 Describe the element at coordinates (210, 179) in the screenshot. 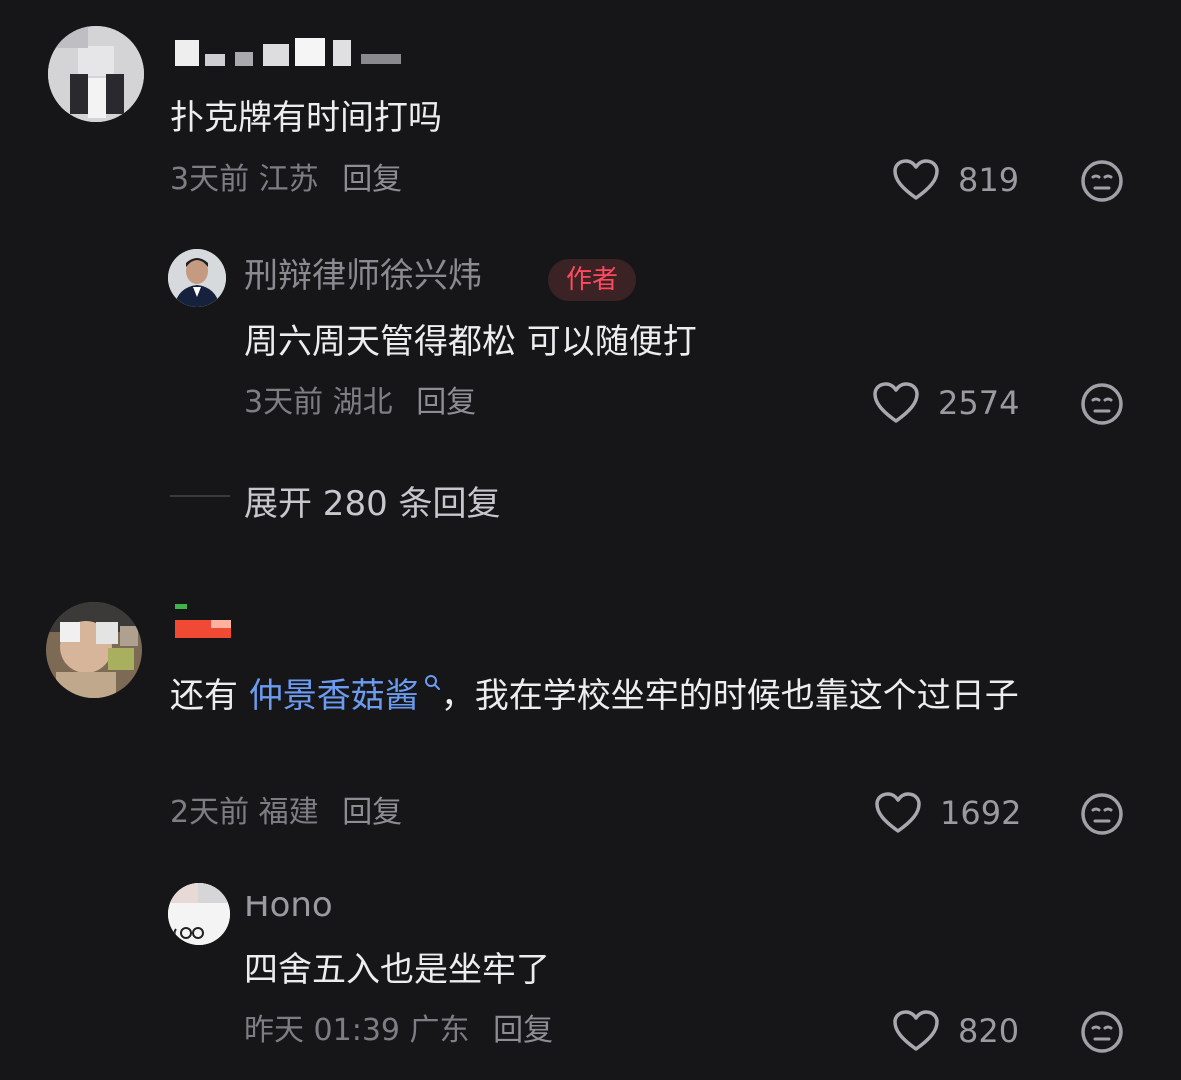

I see `comment-time: 3天前` at that location.